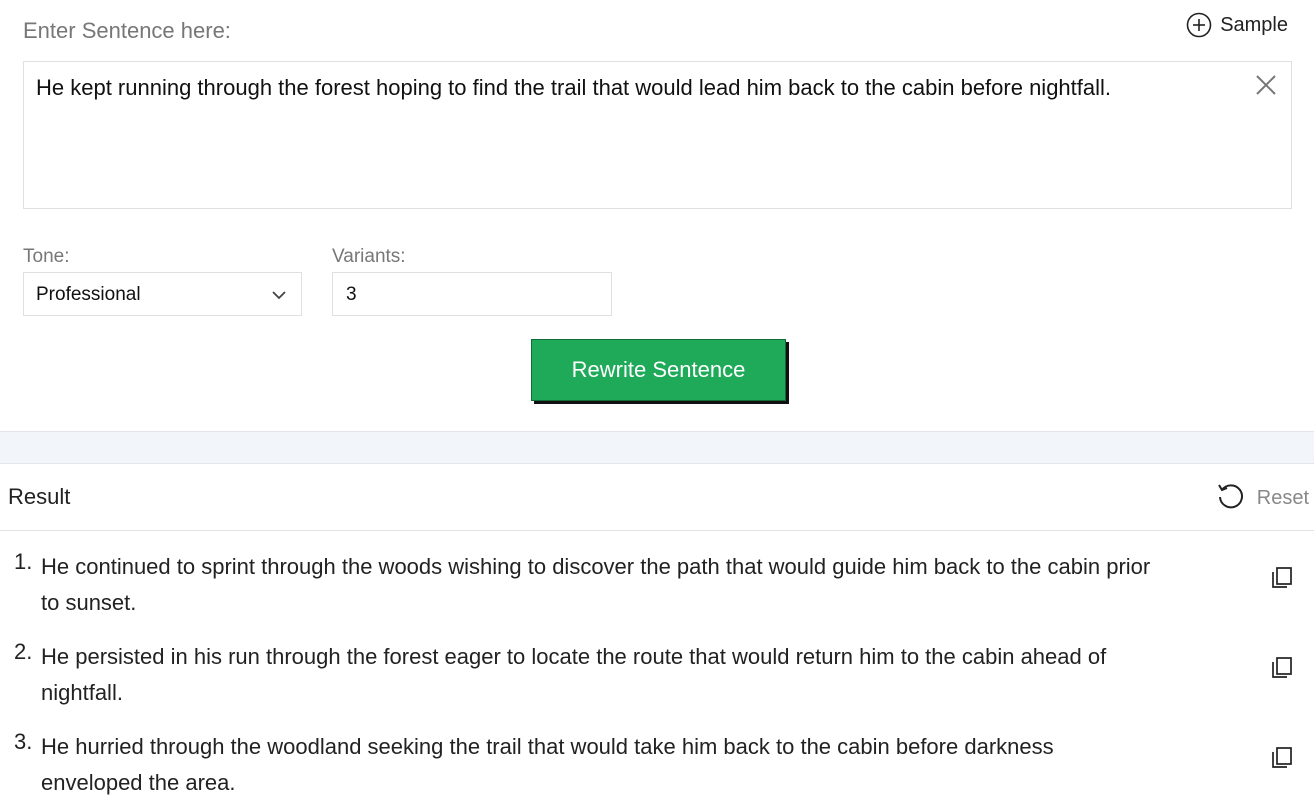 Image resolution: width=1314 pixels, height=804 pixels. I want to click on clear-button, so click(1266, 85).